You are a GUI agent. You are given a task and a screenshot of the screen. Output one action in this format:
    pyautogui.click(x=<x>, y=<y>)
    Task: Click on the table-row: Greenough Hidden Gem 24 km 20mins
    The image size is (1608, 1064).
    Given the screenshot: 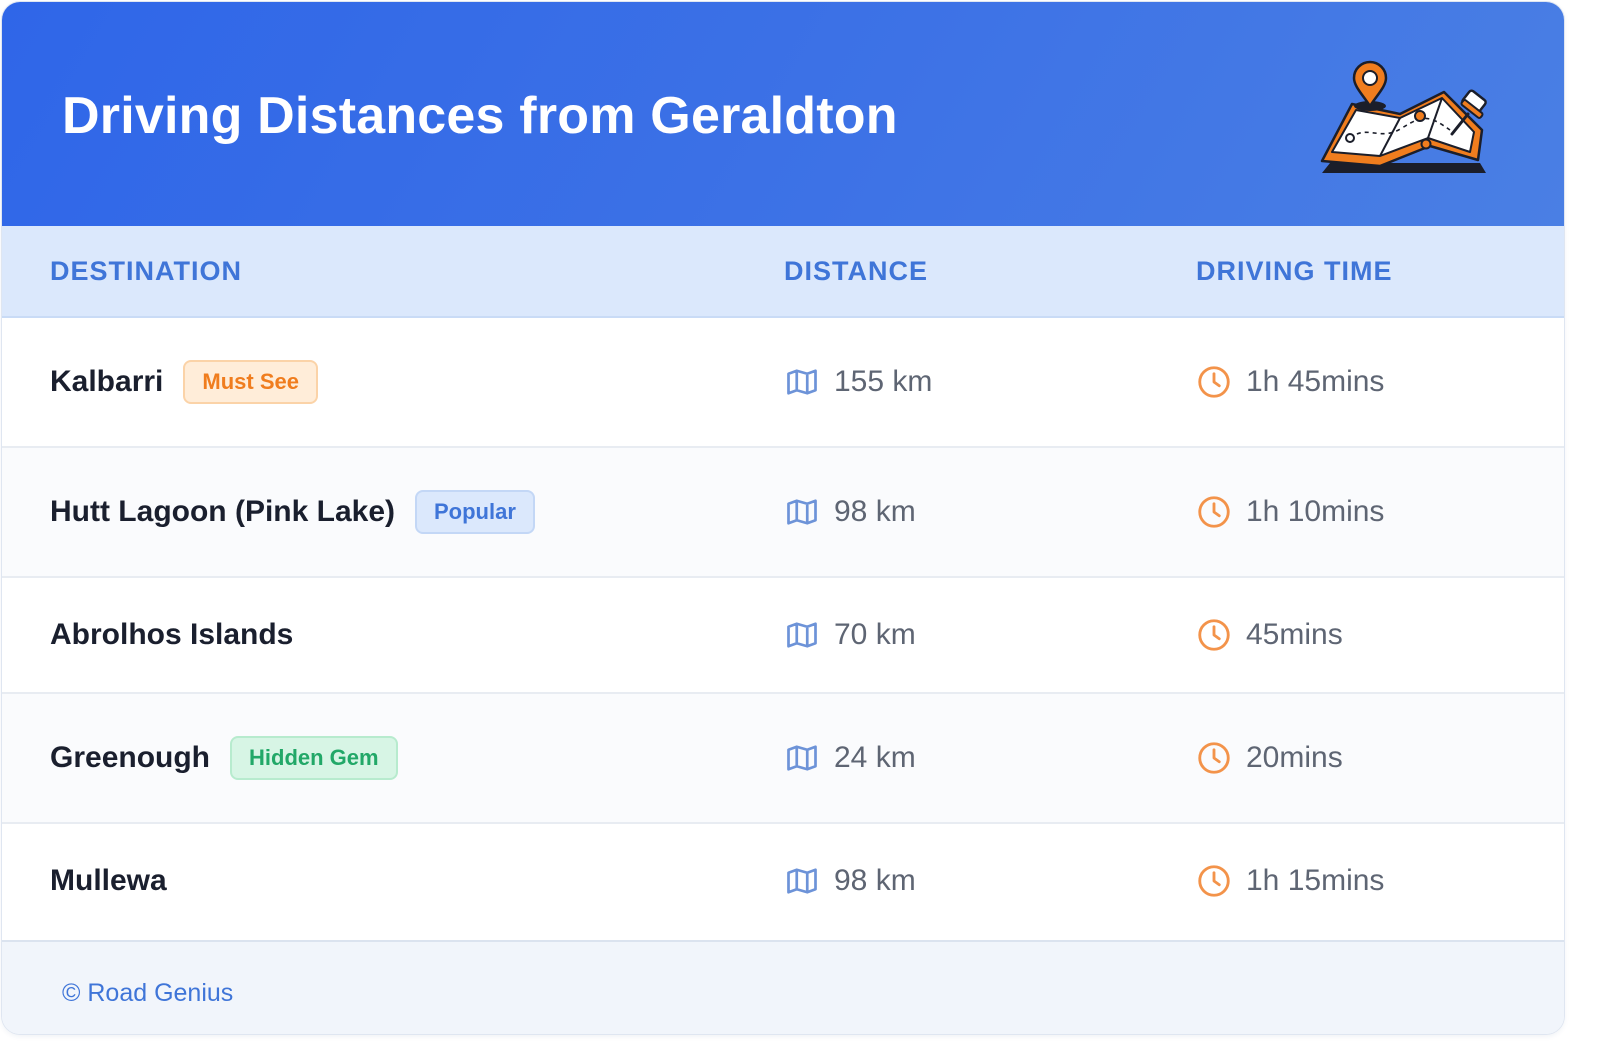 What is the action you would take?
    pyautogui.click(x=783, y=759)
    